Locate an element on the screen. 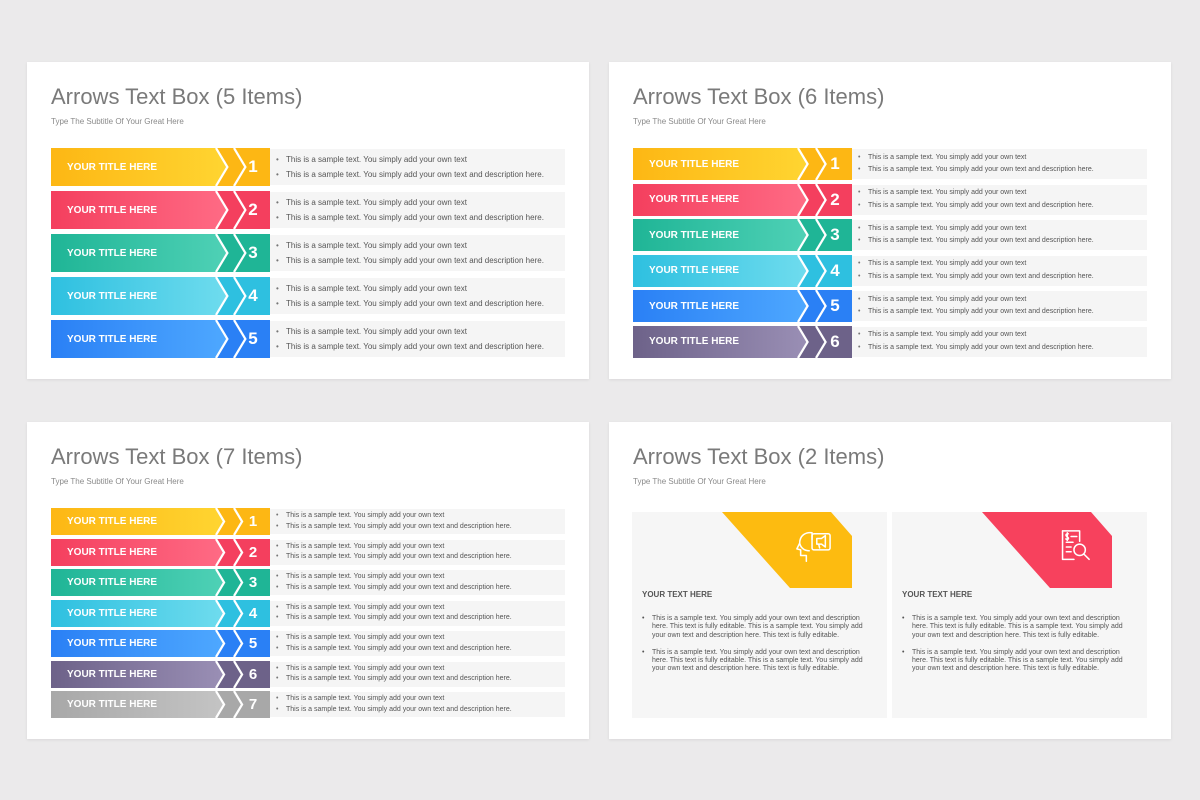 The height and width of the screenshot is (800, 1200). megaphone-head-icon is located at coordinates (813, 546).